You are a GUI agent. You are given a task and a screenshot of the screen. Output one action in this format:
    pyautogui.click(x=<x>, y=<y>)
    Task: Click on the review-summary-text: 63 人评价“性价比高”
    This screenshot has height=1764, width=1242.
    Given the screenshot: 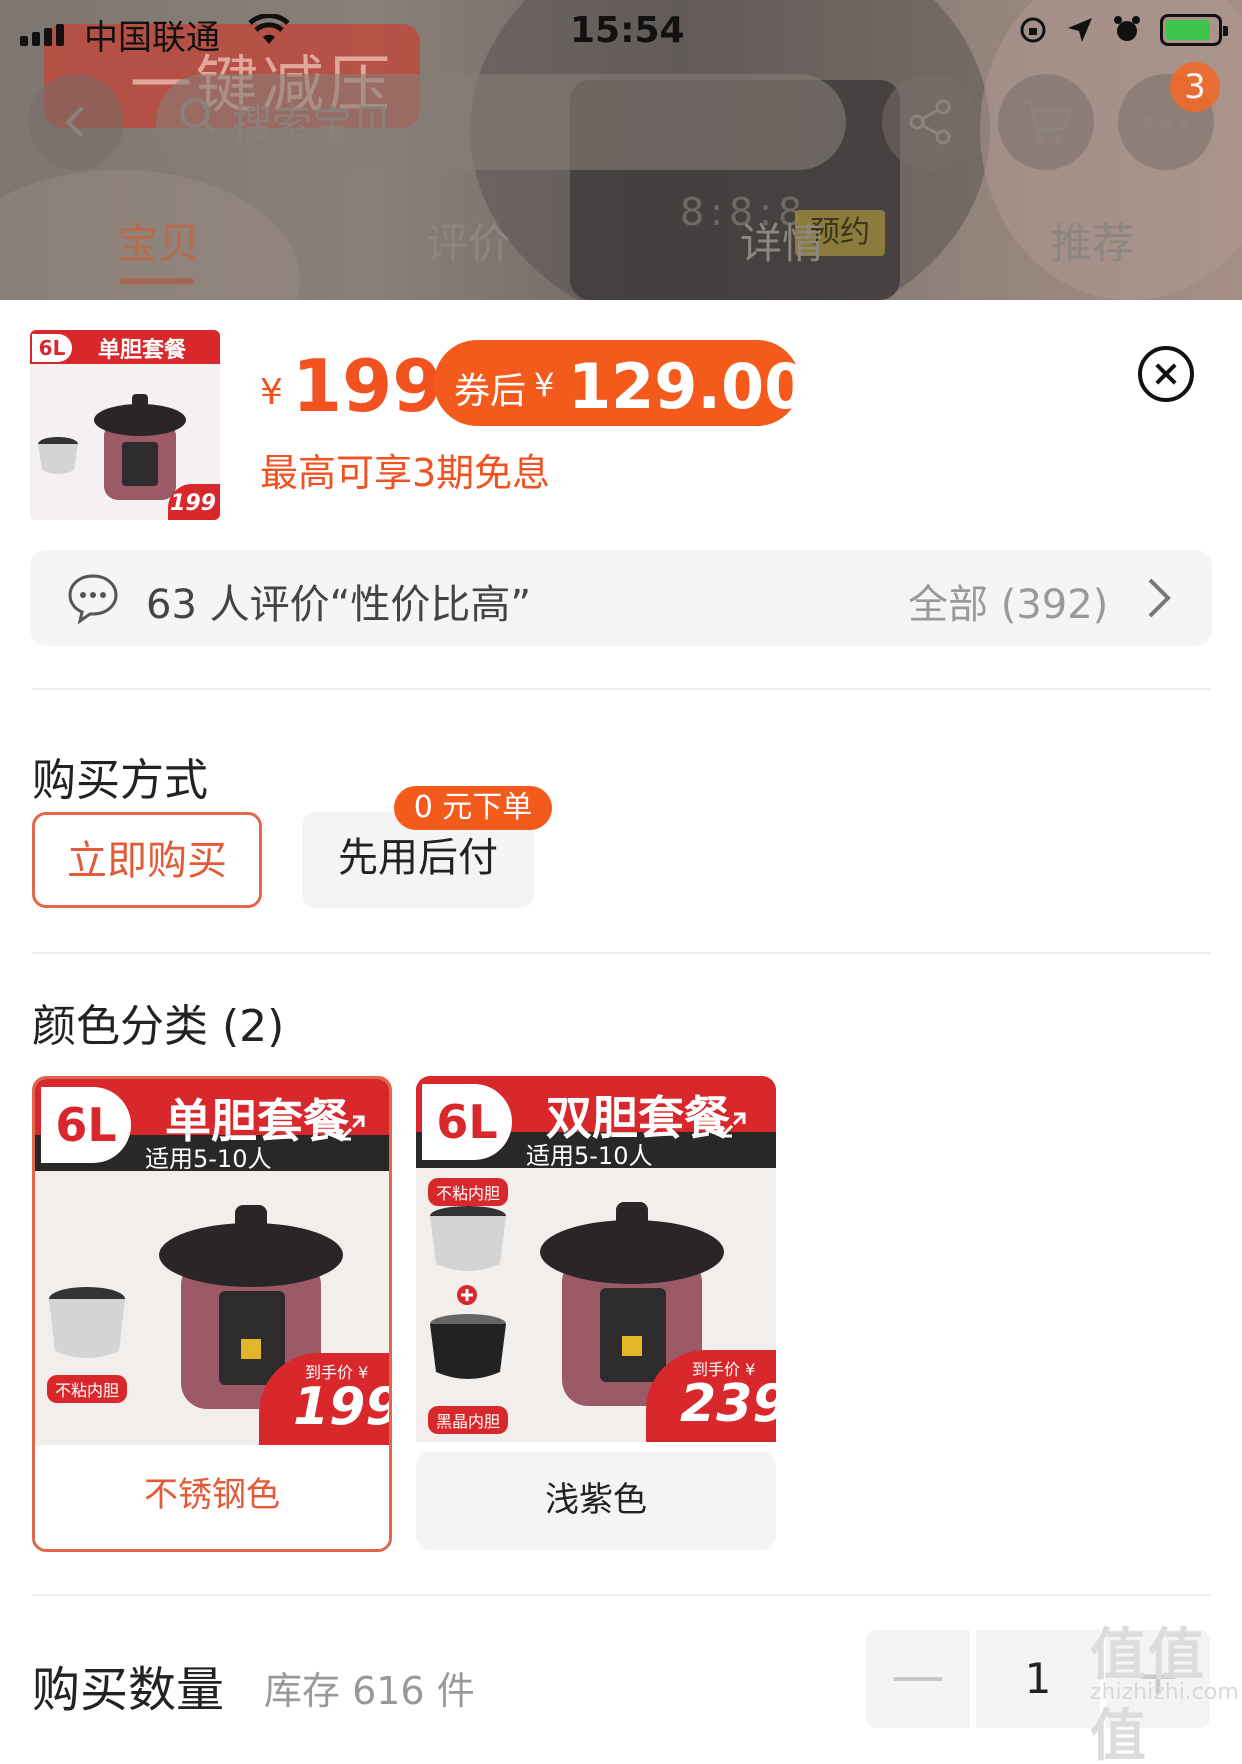 What is the action you would take?
    pyautogui.click(x=339, y=605)
    